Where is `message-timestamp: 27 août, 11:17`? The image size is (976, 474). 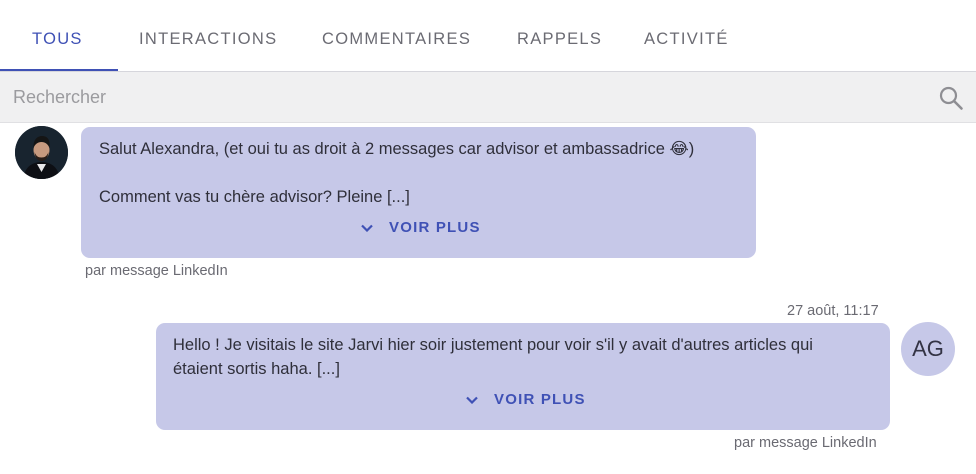
message-timestamp: 27 août, 11:17 is located at coordinates (833, 311).